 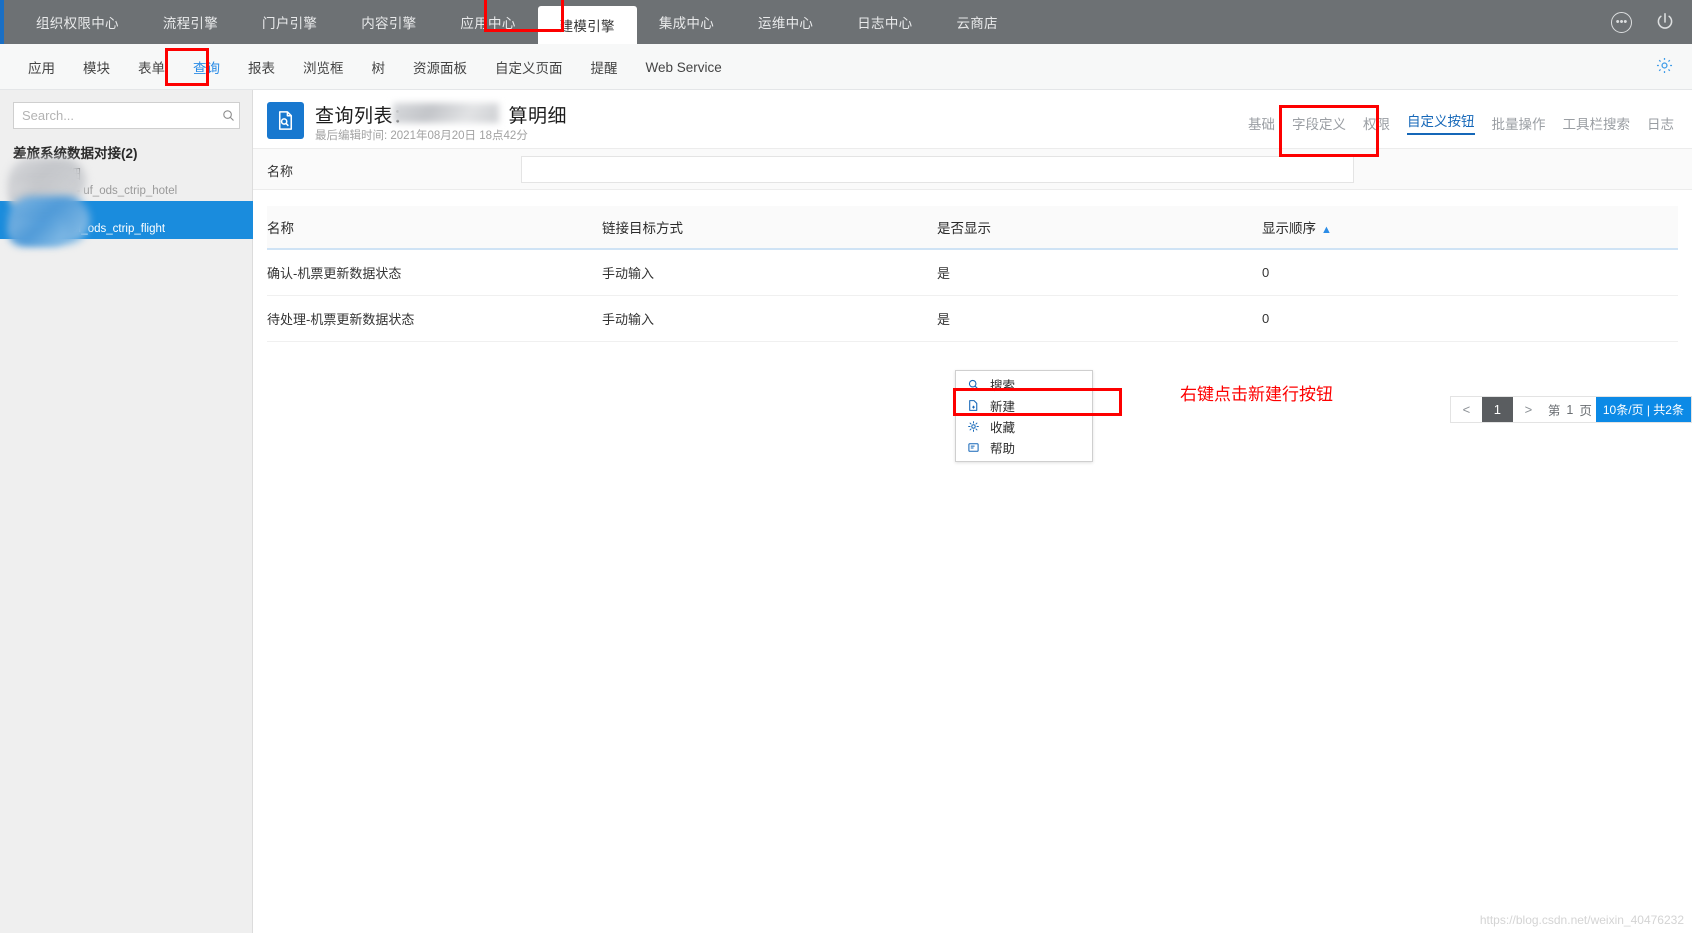 What do you see at coordinates (1597, 123) in the screenshot?
I see `page-nav-toolbar-search: 工具栏搜索` at bounding box center [1597, 123].